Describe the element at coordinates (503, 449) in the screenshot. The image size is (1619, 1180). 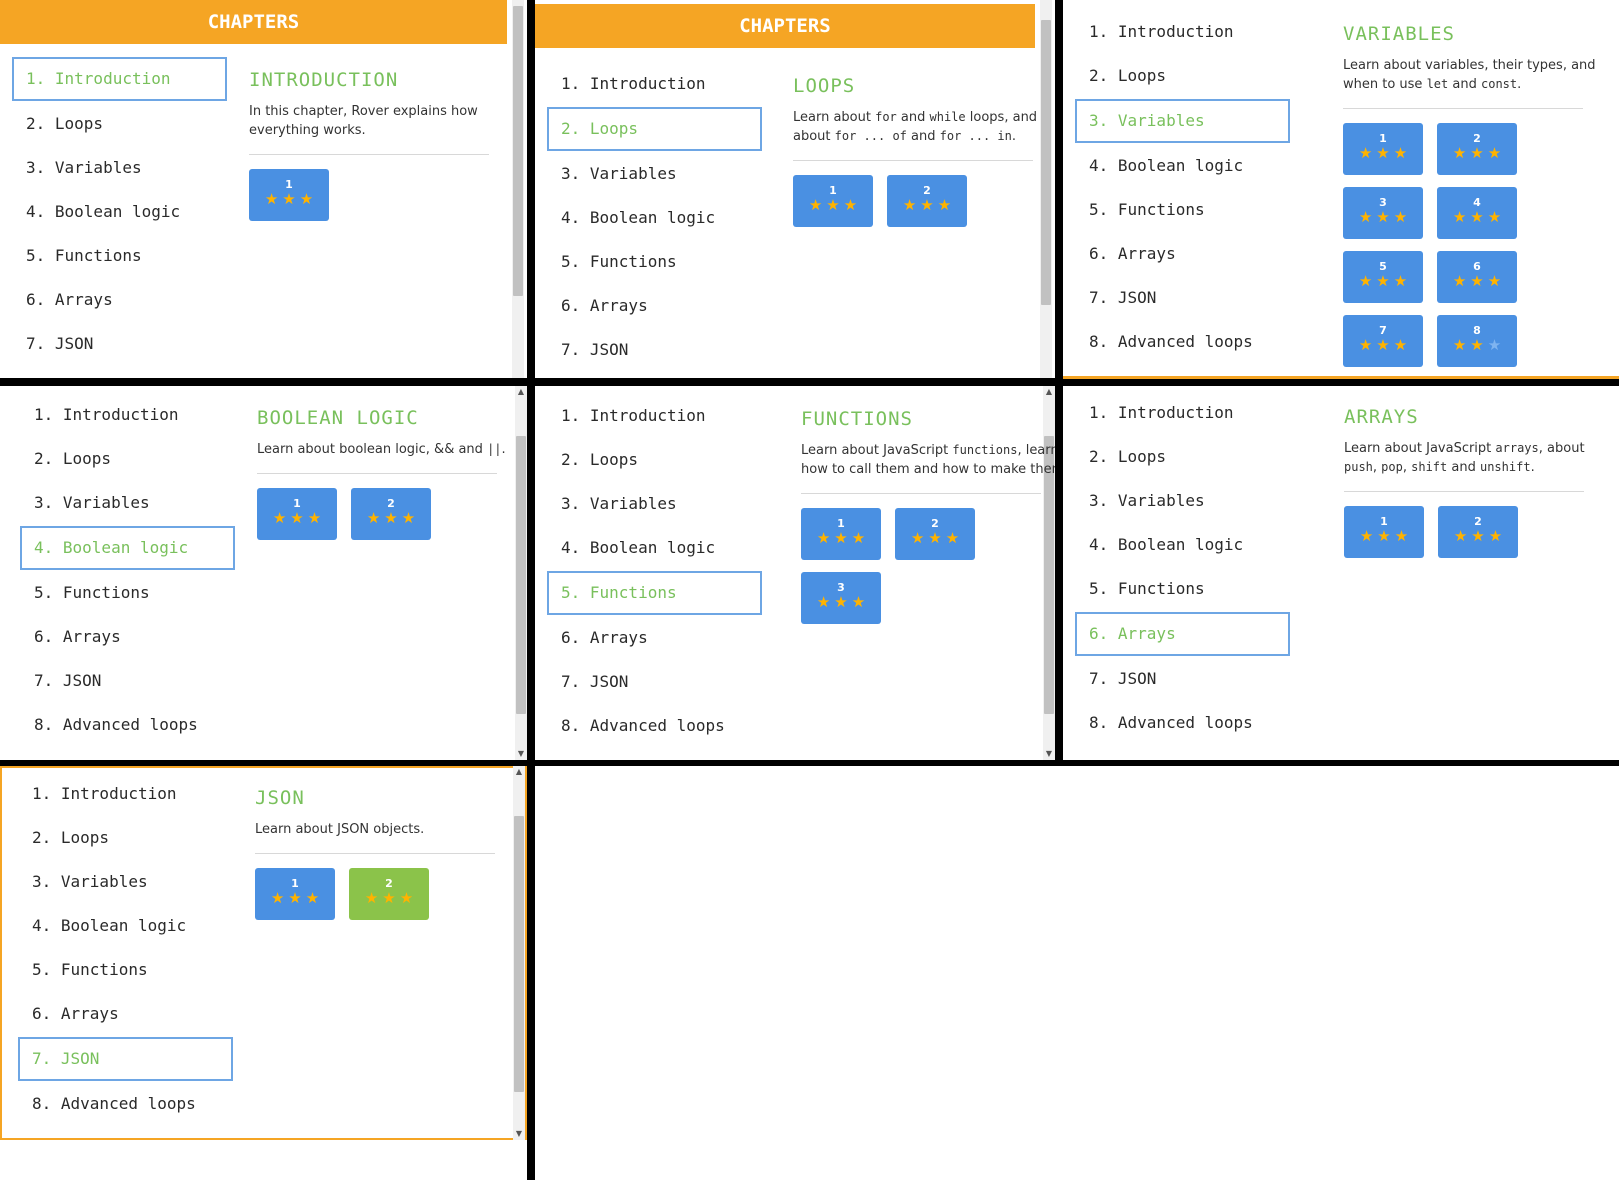
I see `description-text: .` at that location.